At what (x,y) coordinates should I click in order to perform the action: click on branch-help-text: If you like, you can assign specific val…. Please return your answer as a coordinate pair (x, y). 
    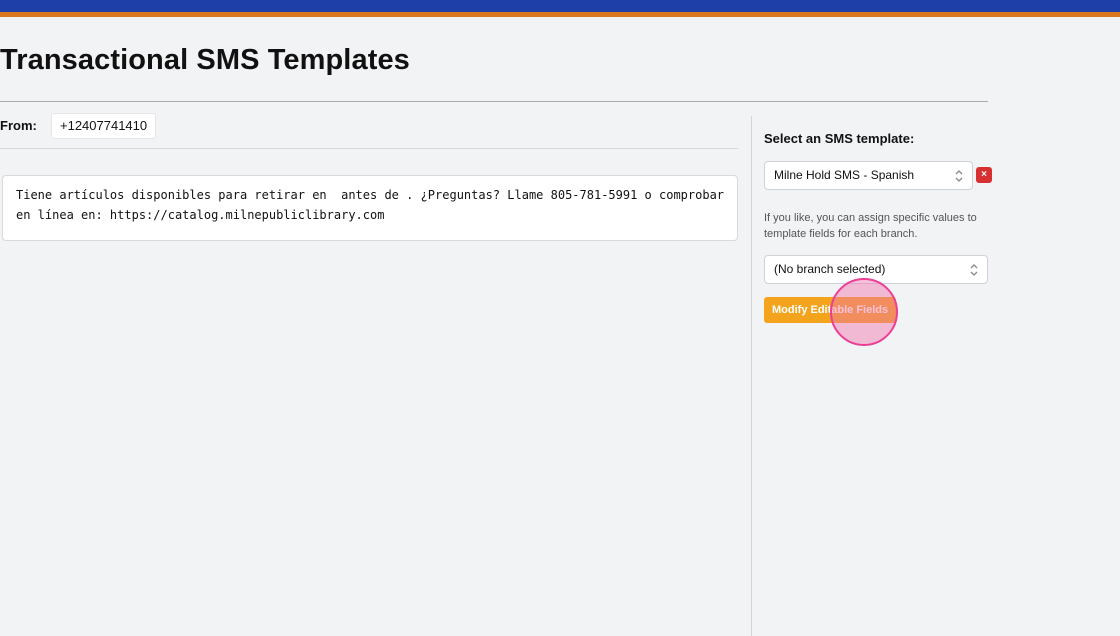
    Looking at the image, I should click on (870, 226).